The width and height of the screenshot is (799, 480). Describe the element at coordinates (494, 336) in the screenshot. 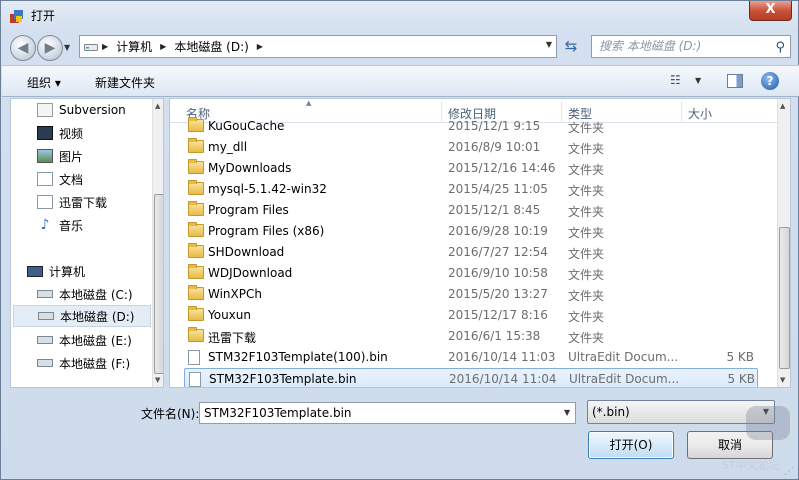

I see `file-date: 2016/6/1 15:38` at that location.